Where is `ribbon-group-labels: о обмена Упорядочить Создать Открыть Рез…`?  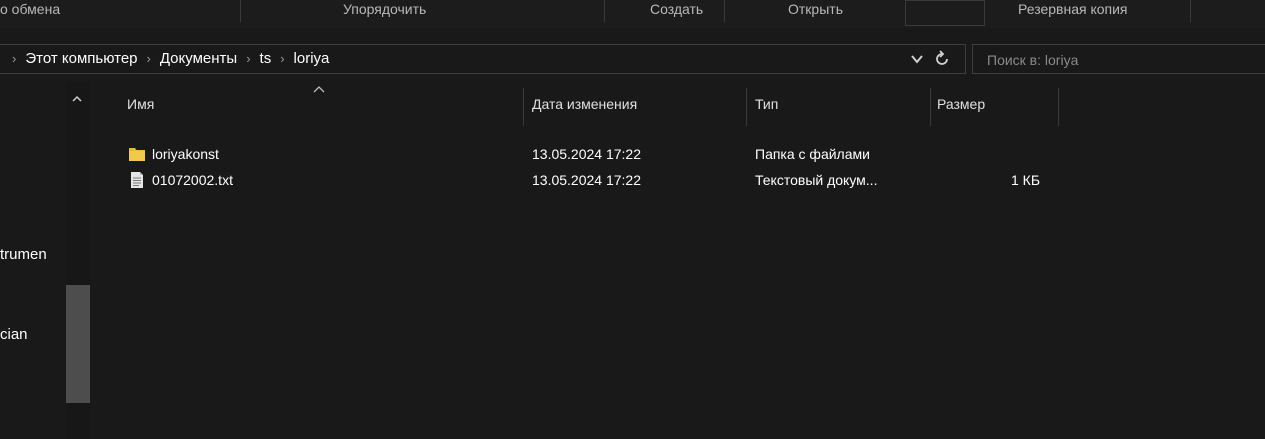 ribbon-group-labels: о обмена Упорядочить Создать Открыть Рез… is located at coordinates (632, 14).